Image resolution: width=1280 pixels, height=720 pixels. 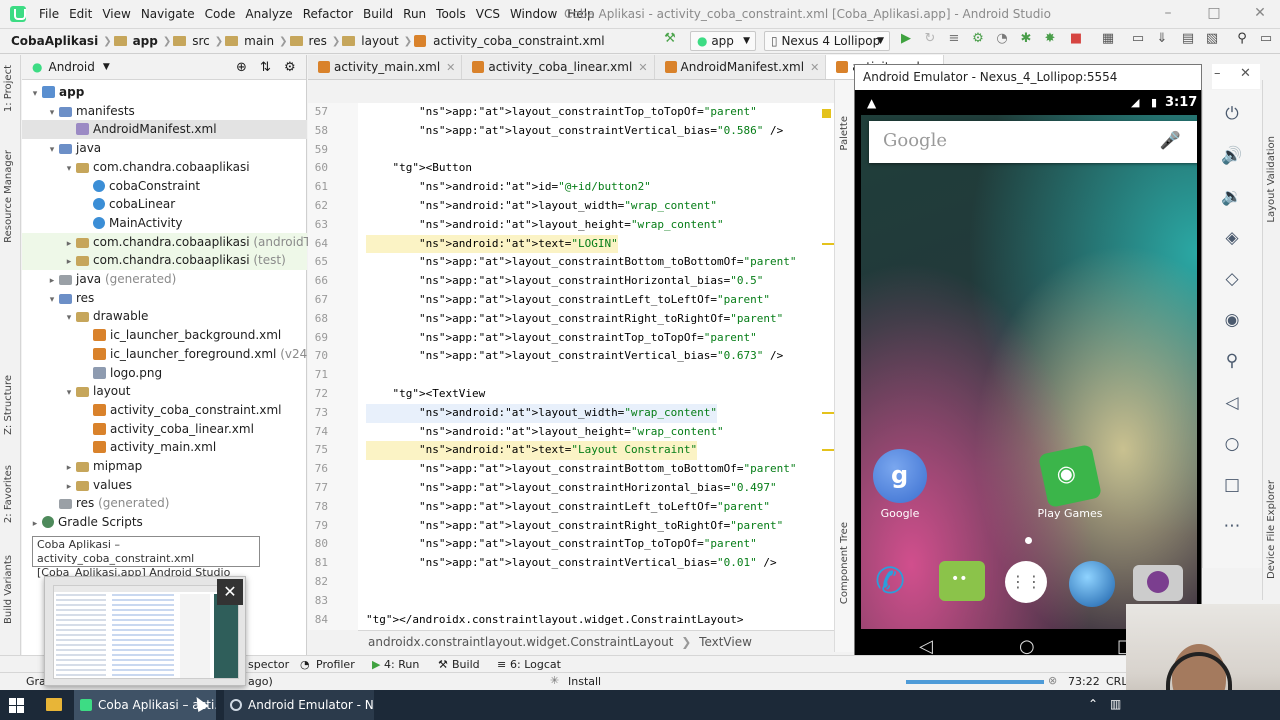 What do you see at coordinates (926, 646) in the screenshot?
I see `nav-back-icon: ◁` at bounding box center [926, 646].